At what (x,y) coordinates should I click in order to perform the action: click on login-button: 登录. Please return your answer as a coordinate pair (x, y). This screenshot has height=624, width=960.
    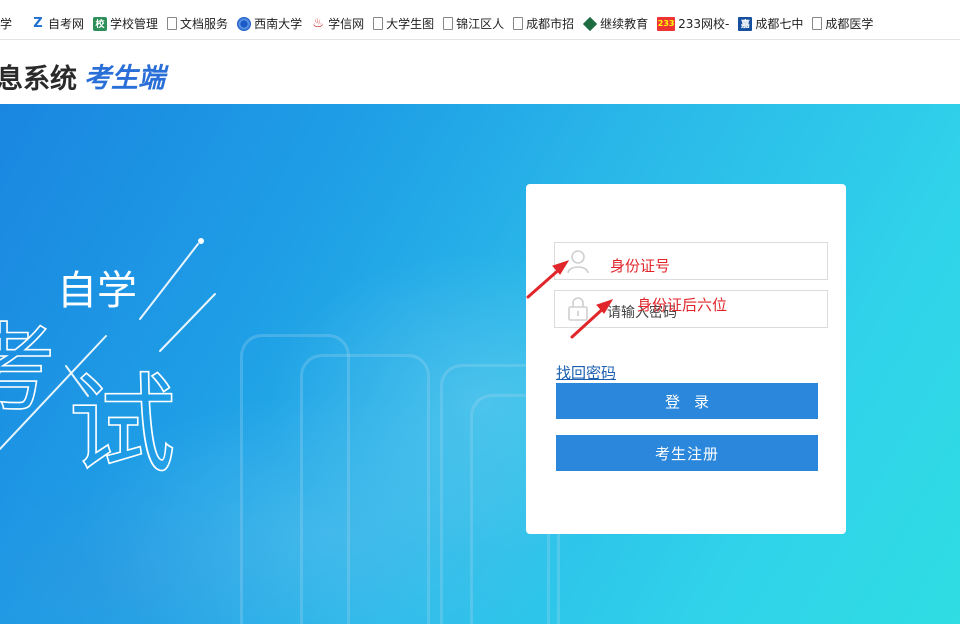
    Looking at the image, I should click on (687, 401).